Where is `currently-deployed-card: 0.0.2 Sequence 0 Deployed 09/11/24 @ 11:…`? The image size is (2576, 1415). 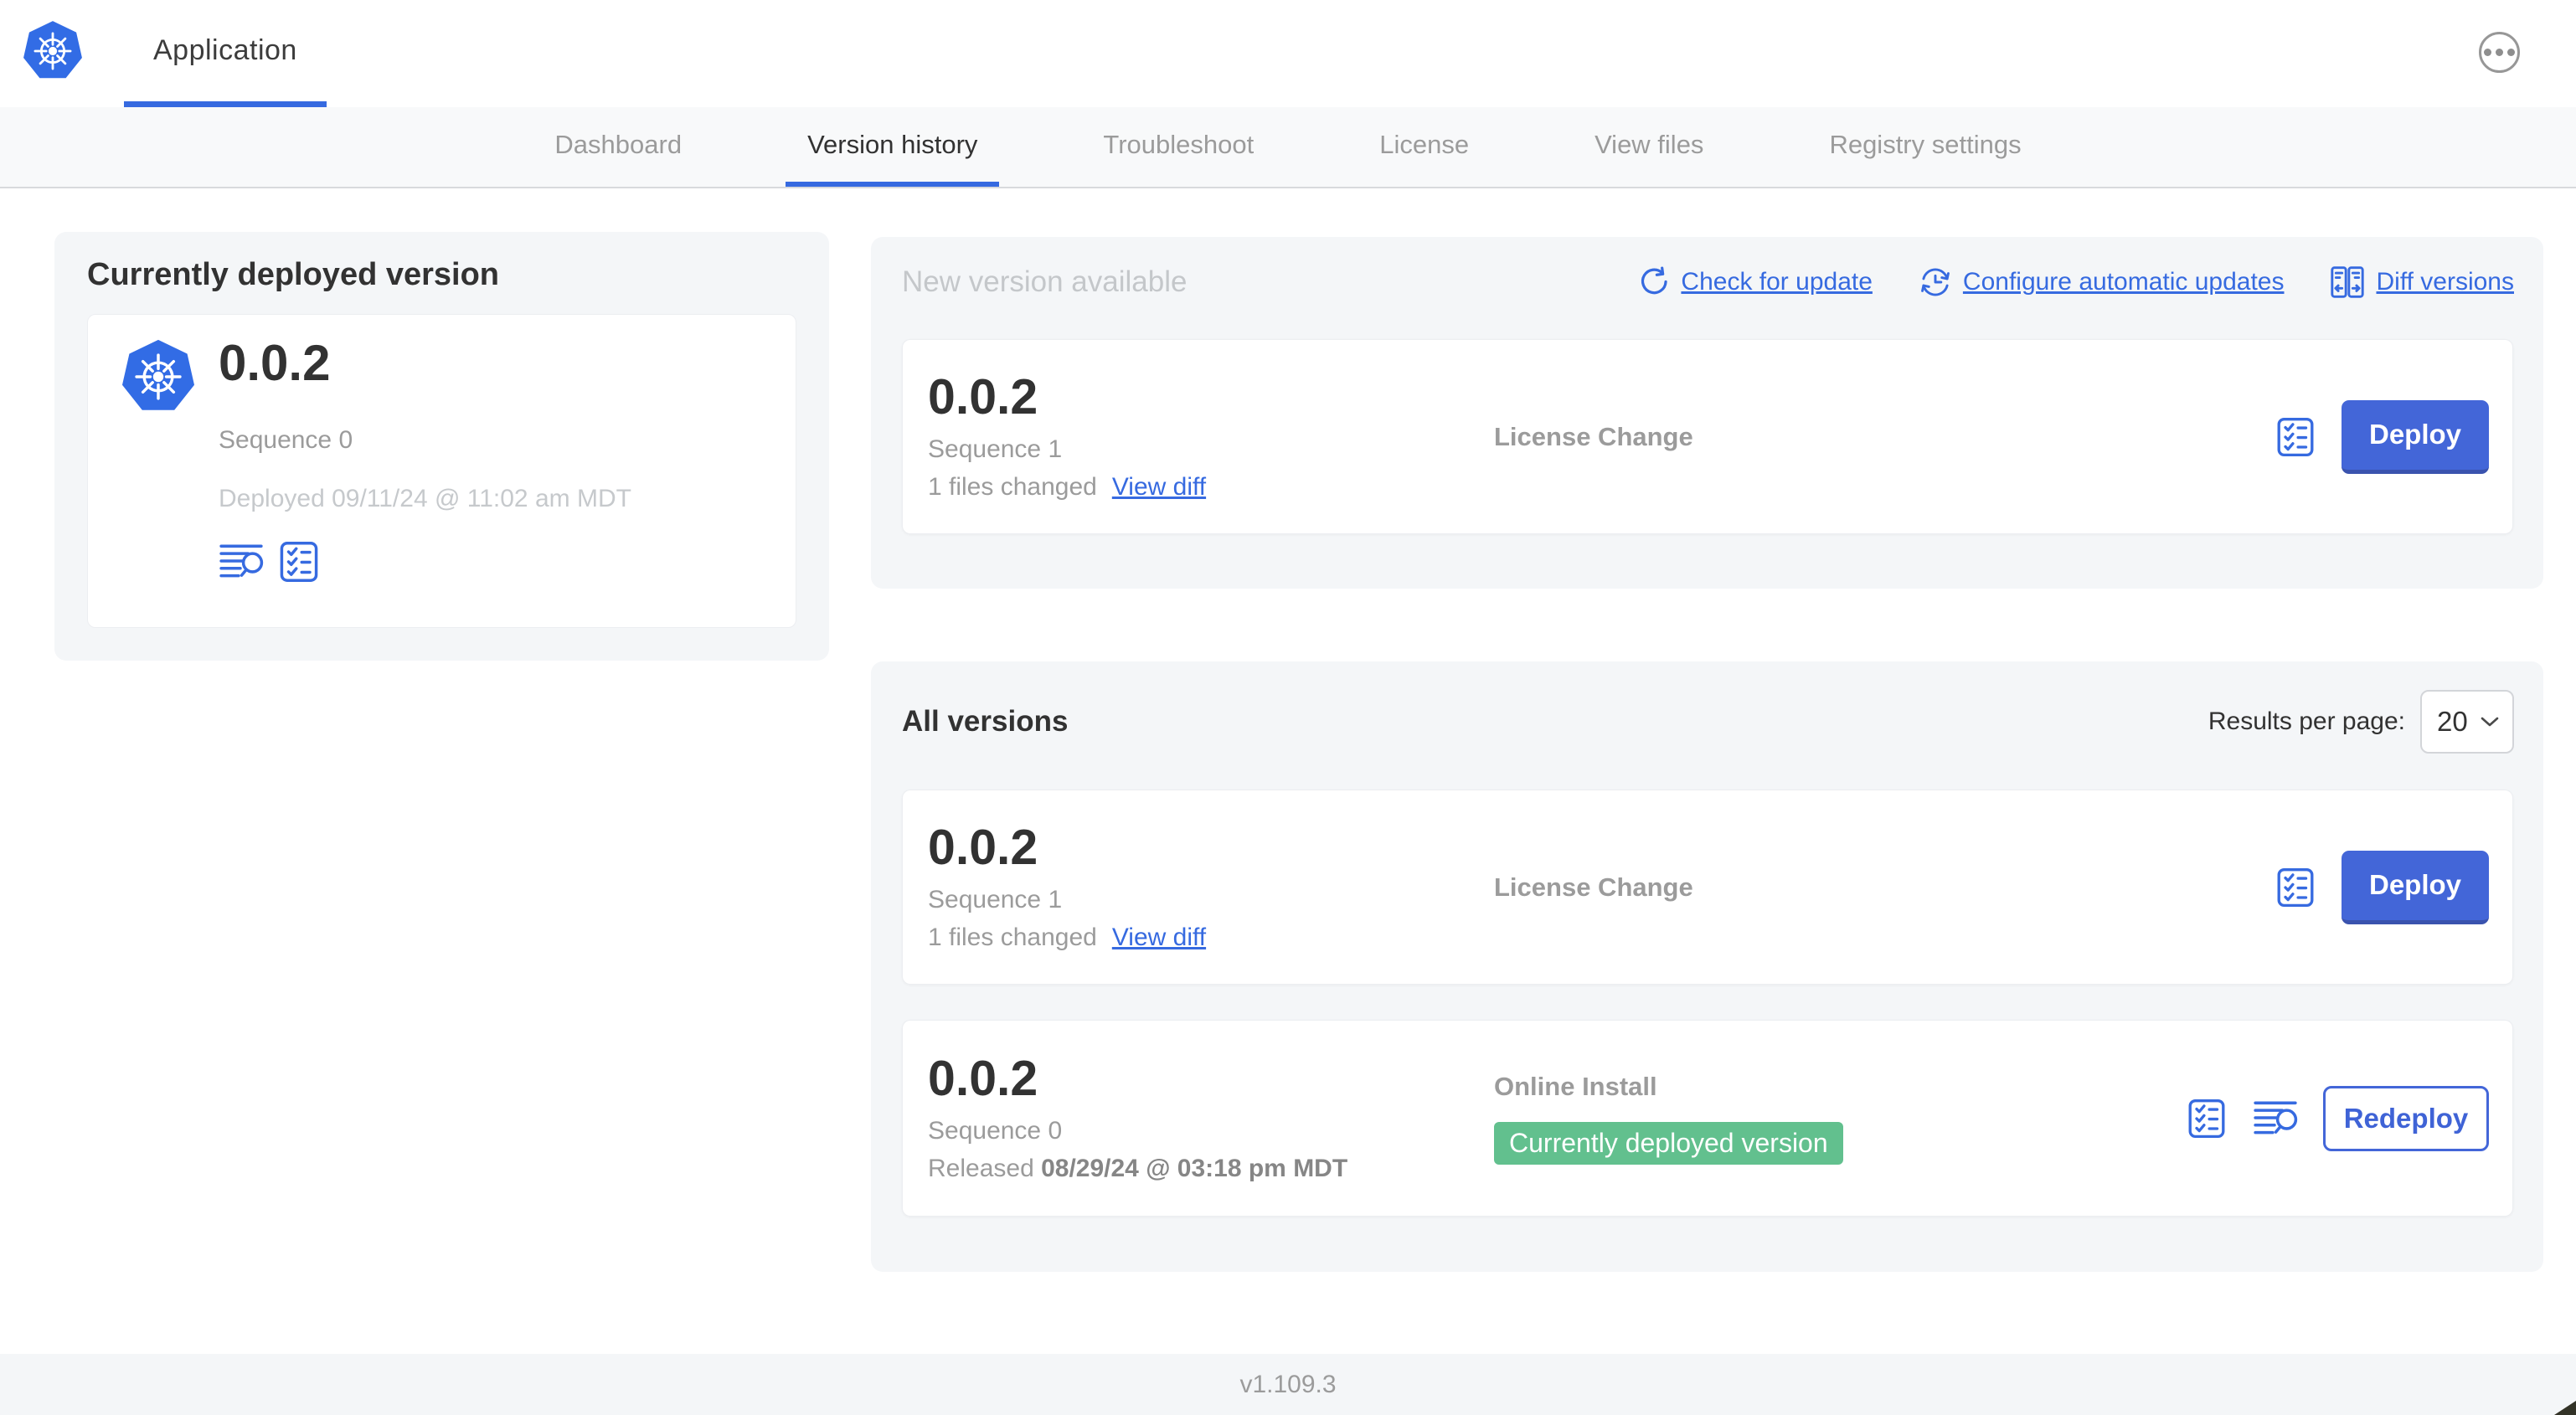
currently-deployed-card: 0.0.2 Sequence 0 Deployed 09/11/24 @ 11:… is located at coordinates (442, 471).